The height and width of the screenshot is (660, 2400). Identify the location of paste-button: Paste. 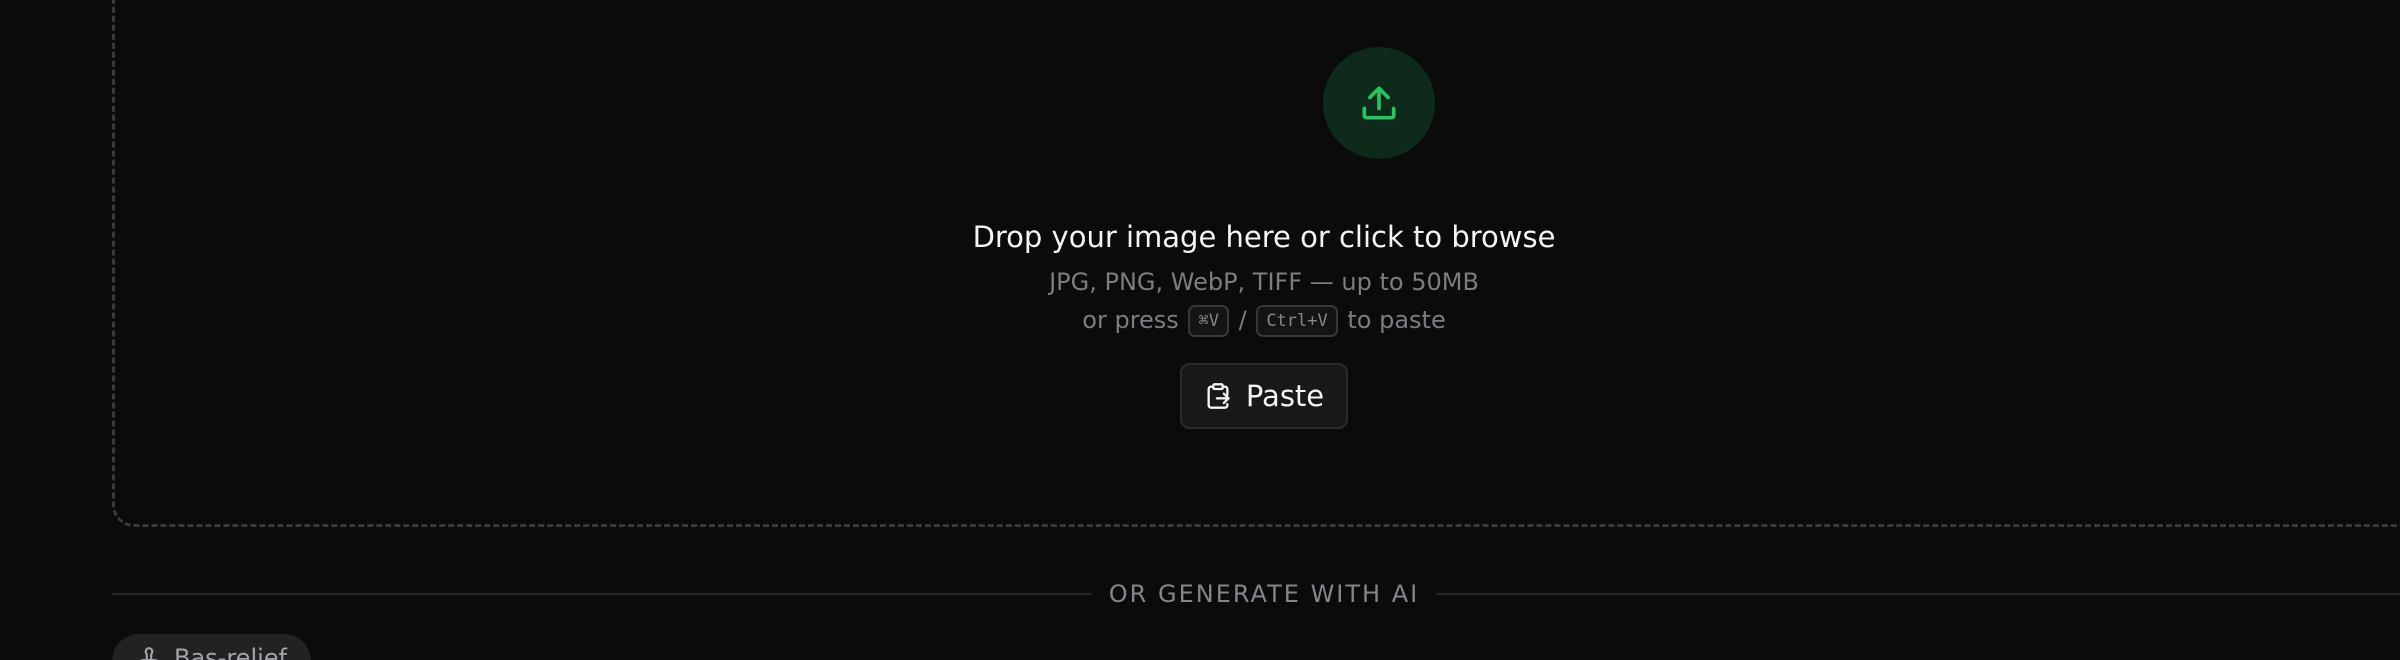
(1264, 396).